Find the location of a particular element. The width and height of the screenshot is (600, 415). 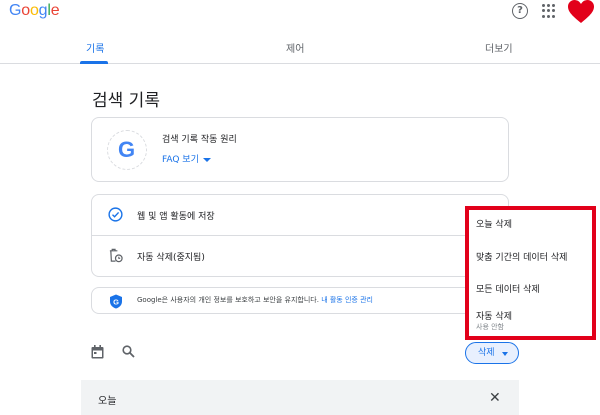

active-tab-indicator is located at coordinates (94, 62).